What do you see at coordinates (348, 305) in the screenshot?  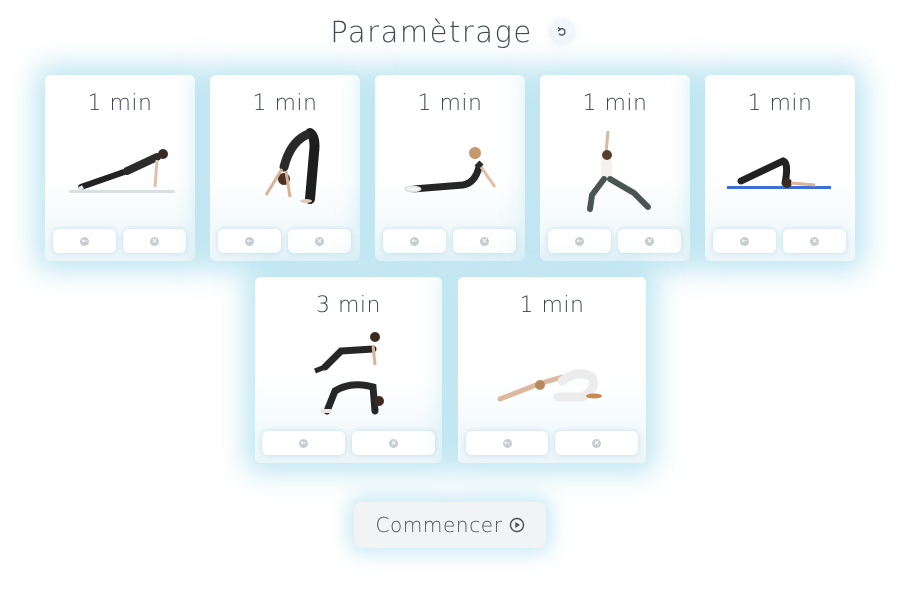 I see `exercise-duration: 3 min` at bounding box center [348, 305].